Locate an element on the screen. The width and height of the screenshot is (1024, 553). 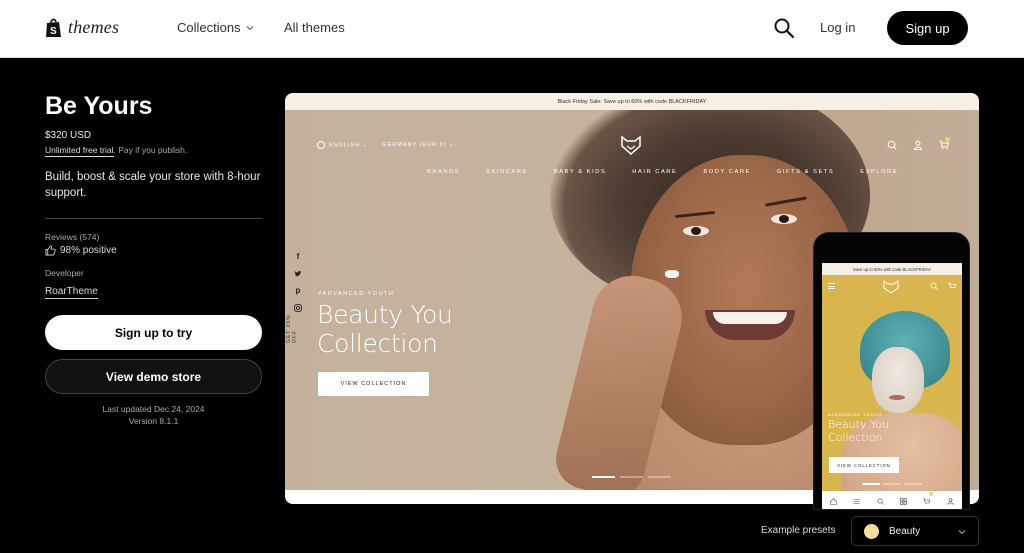
mobile-cart-badge is located at coordinates (931, 494).